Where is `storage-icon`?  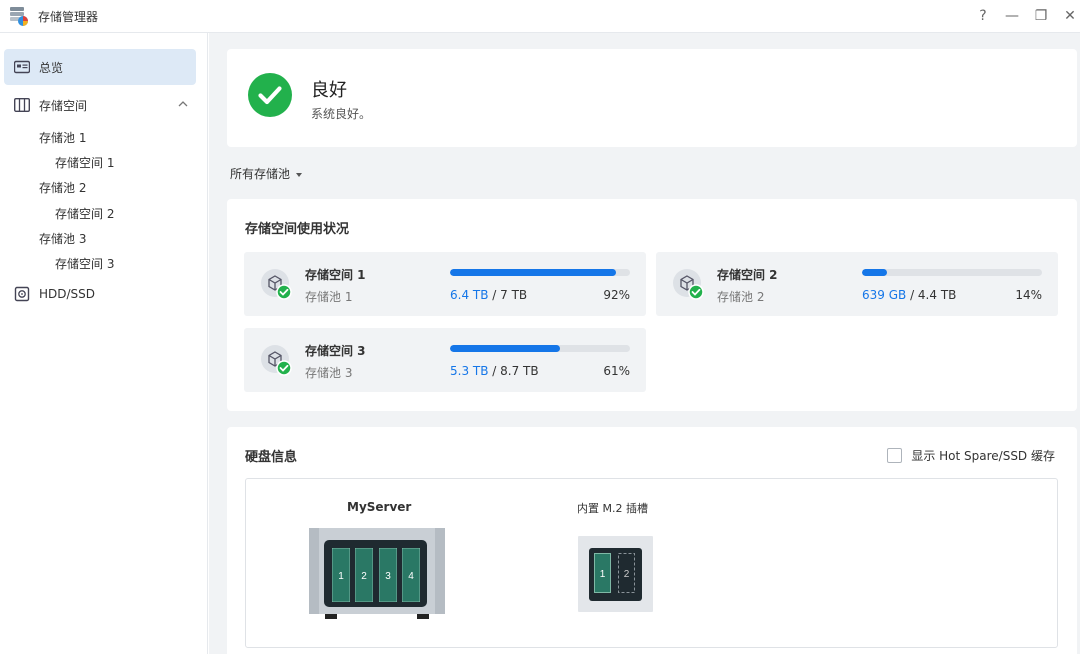
storage-icon is located at coordinates (22, 105).